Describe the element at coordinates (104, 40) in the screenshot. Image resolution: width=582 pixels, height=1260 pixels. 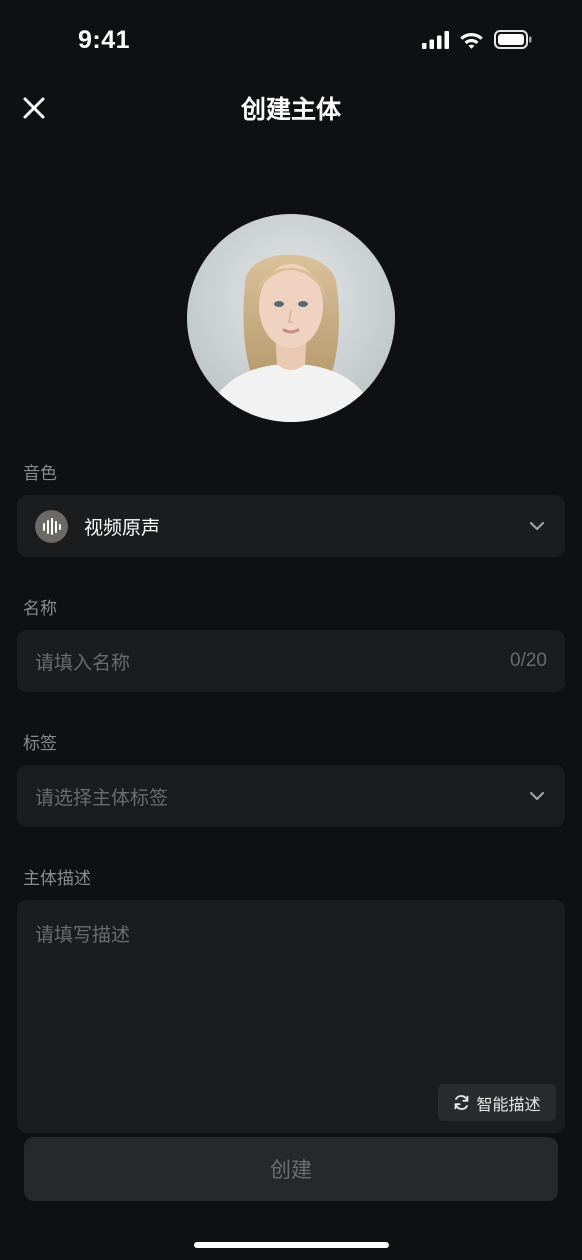
I see `status-time: 9:41` at that location.